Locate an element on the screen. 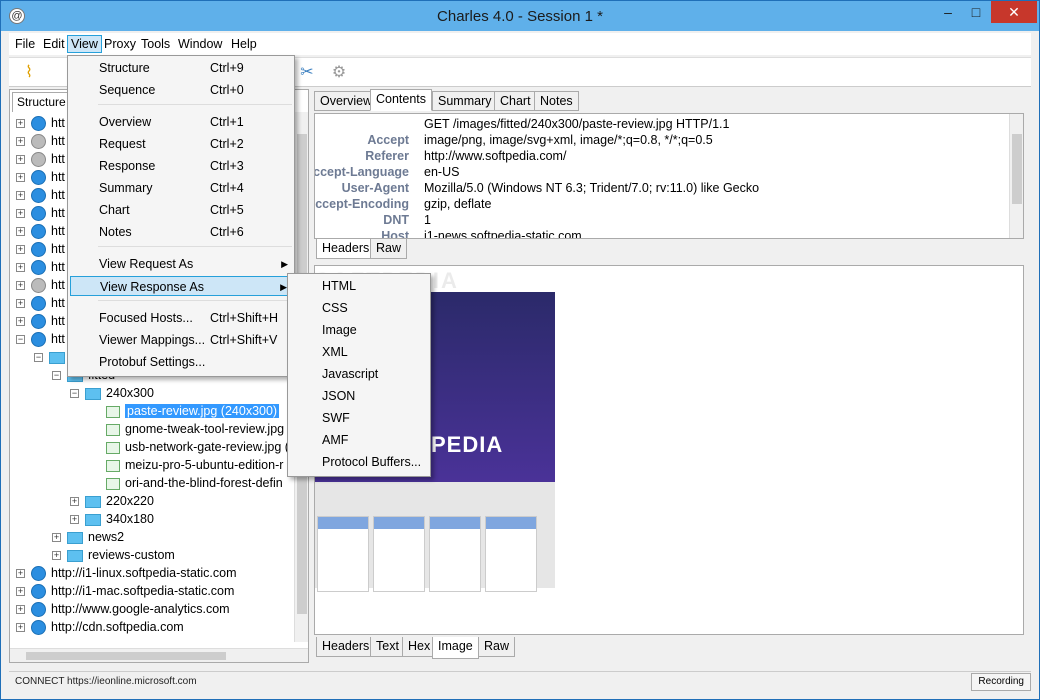  menu-item-notes: Notes Ctrl+6 is located at coordinates (181, 232).